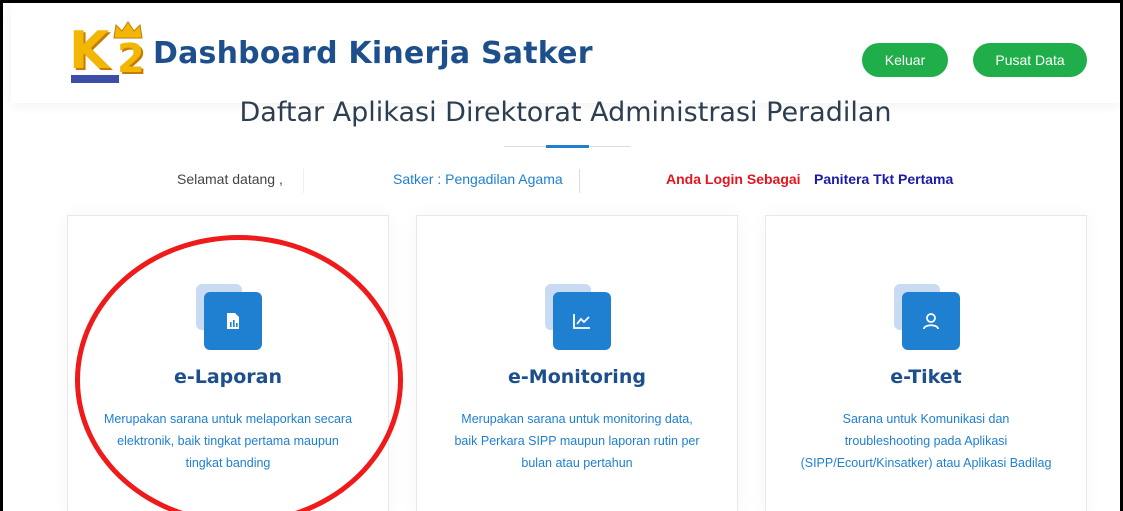  What do you see at coordinates (617, 181) in the screenshot?
I see `redacted-satker-name` at bounding box center [617, 181].